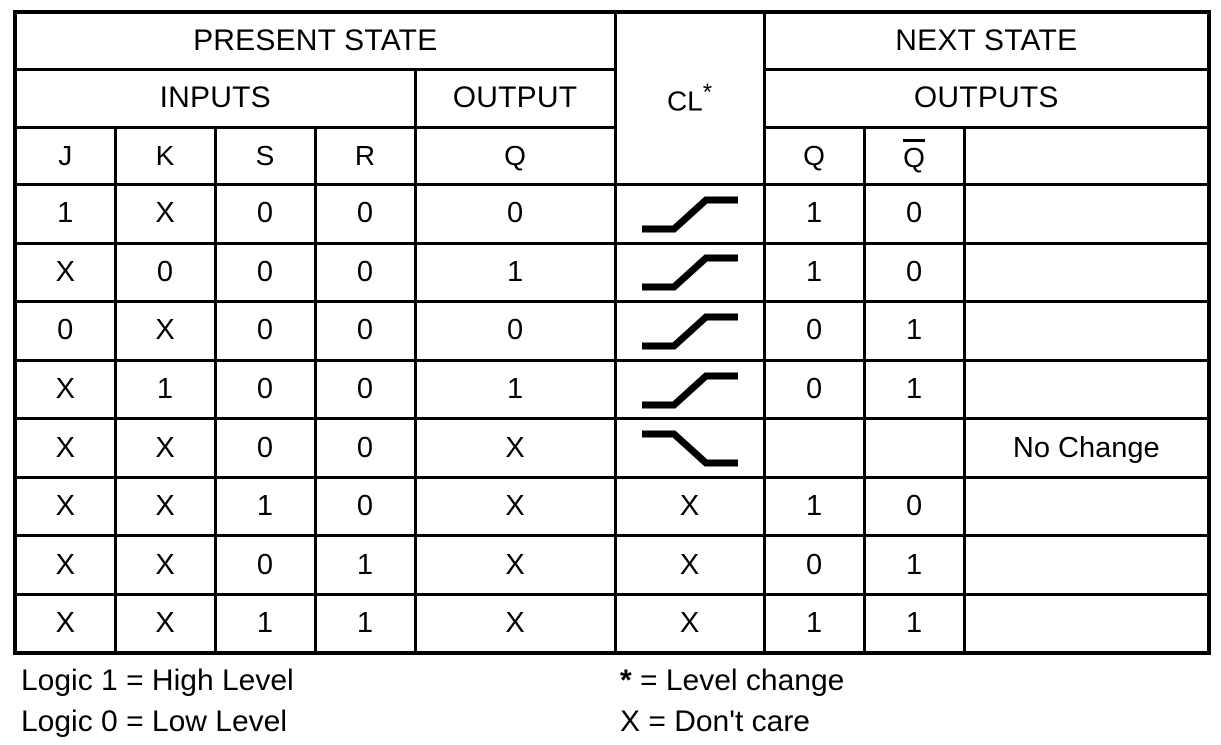 This screenshot has height=745, width=1221. I want to click on table-row: X X 0 0 X No Change, so click(612, 448).